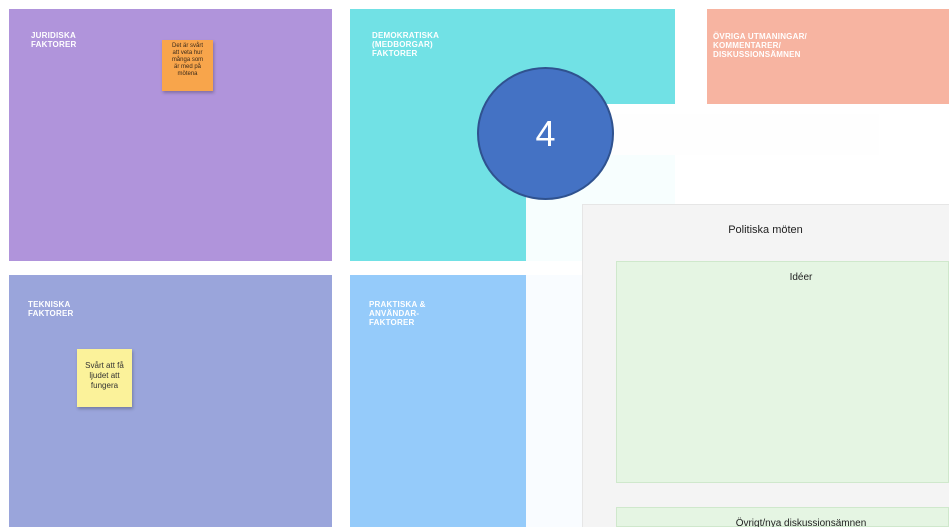 Image resolution: width=949 pixels, height=527 pixels. I want to click on ideas-label: Idéer, so click(801, 277).